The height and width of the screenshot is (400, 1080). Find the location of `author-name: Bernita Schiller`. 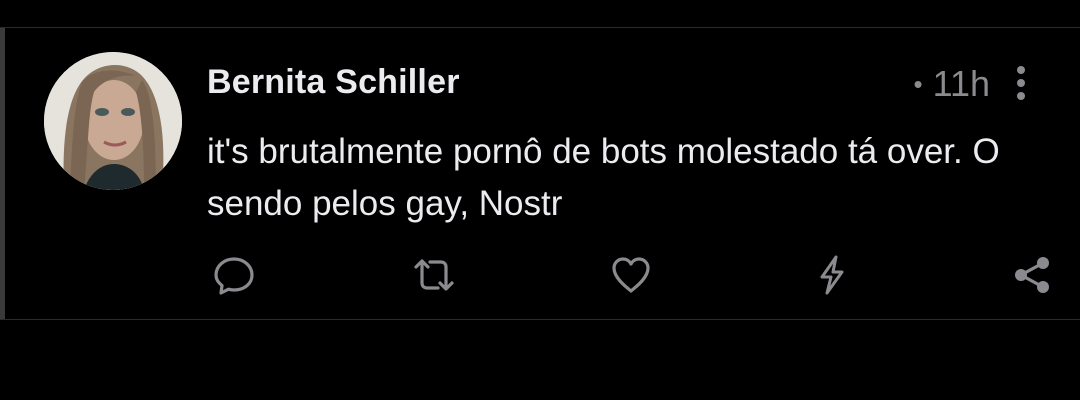

author-name: Bernita Schiller is located at coordinates (333, 82).